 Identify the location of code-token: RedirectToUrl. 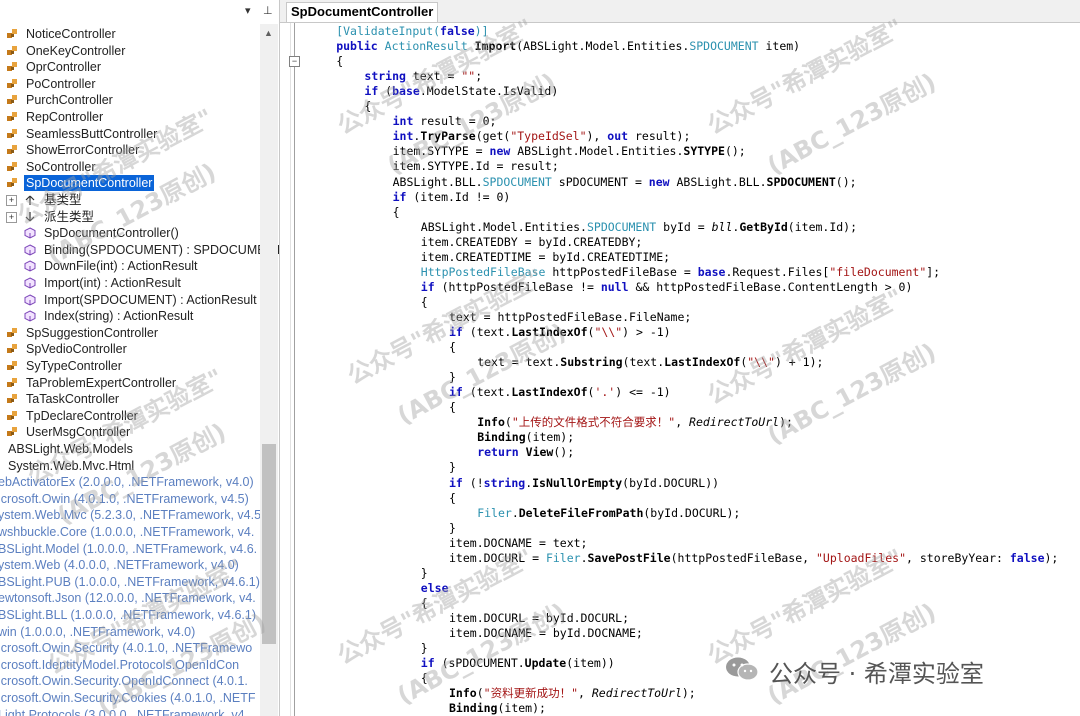
(636, 693).